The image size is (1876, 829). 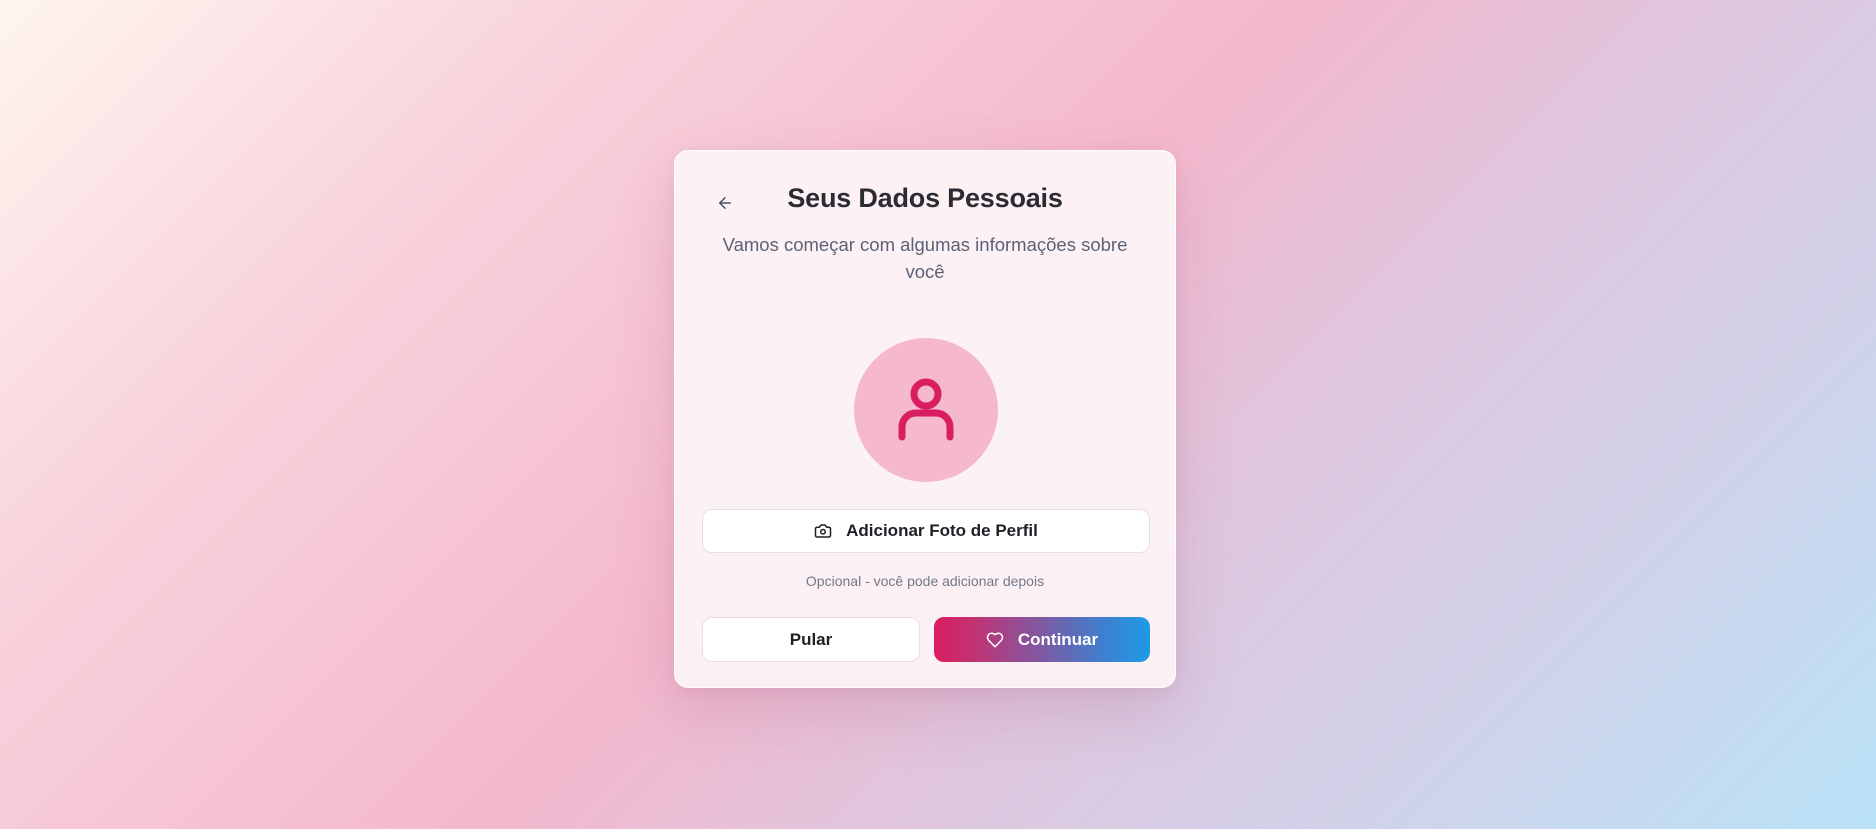 I want to click on add-profile-photo-button: Adicionar Foto de Perfil, so click(x=926, y=531).